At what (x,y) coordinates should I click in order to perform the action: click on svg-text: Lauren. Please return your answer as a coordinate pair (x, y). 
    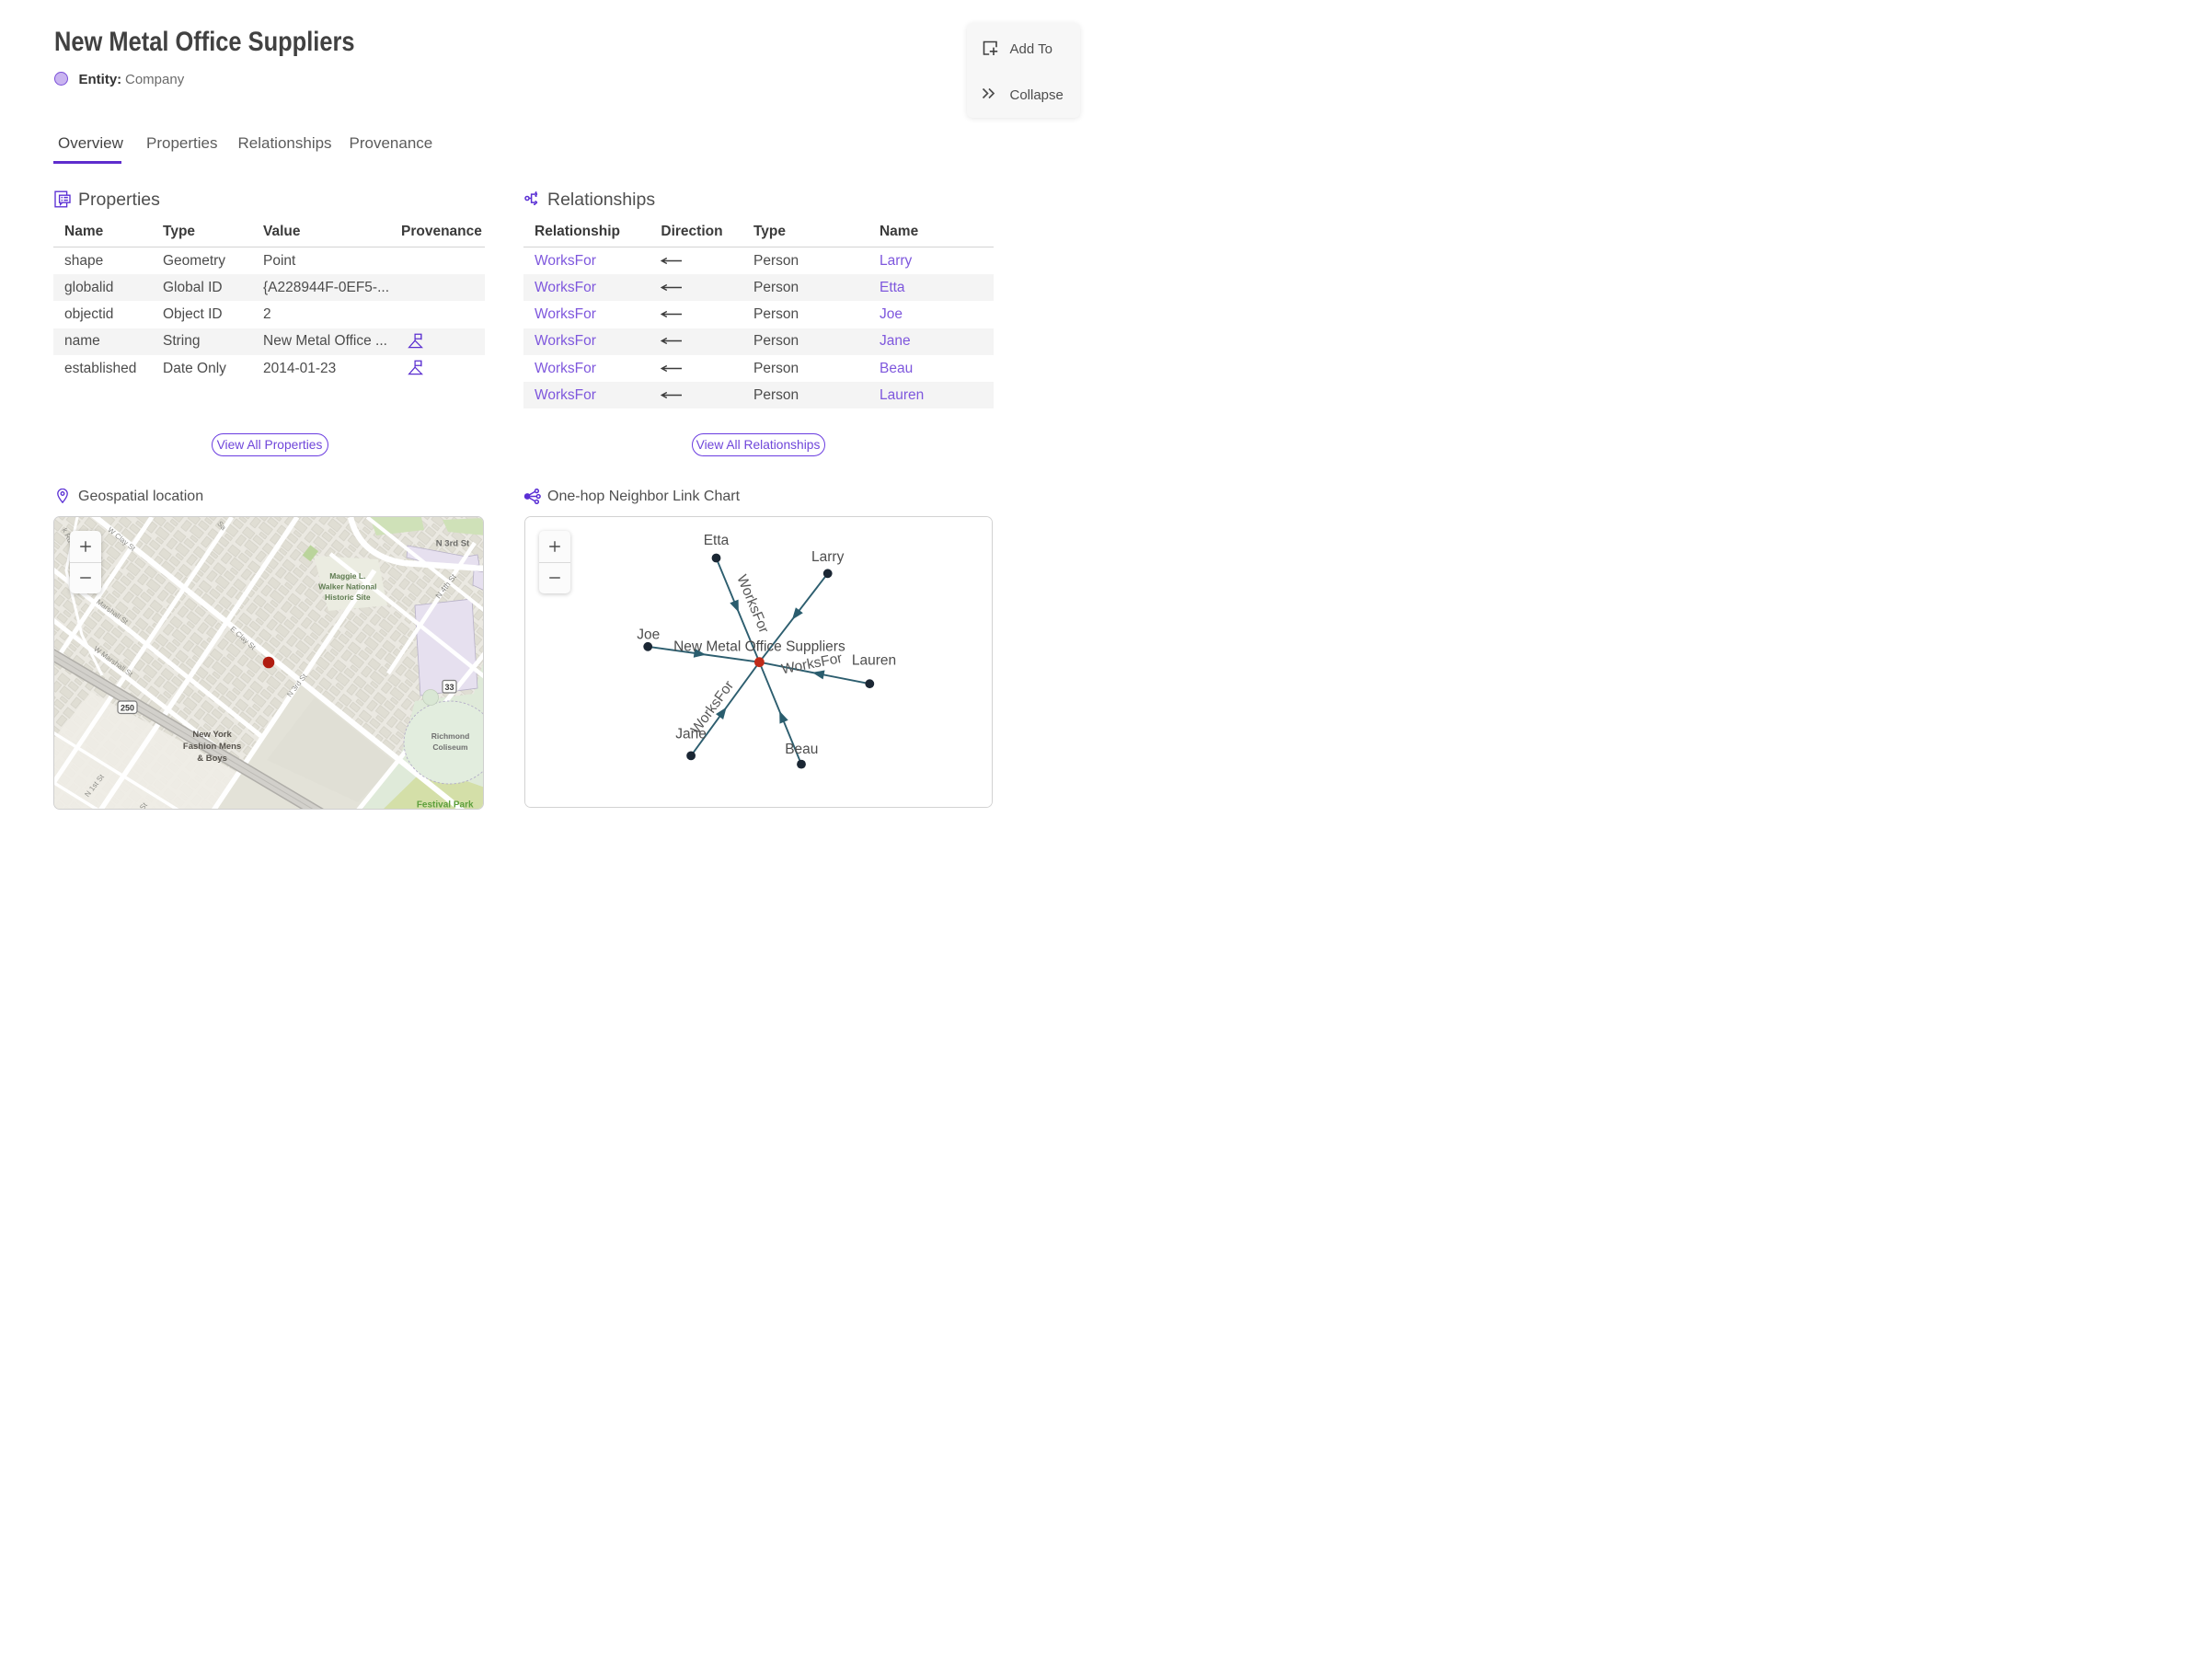
    Looking at the image, I should click on (874, 660).